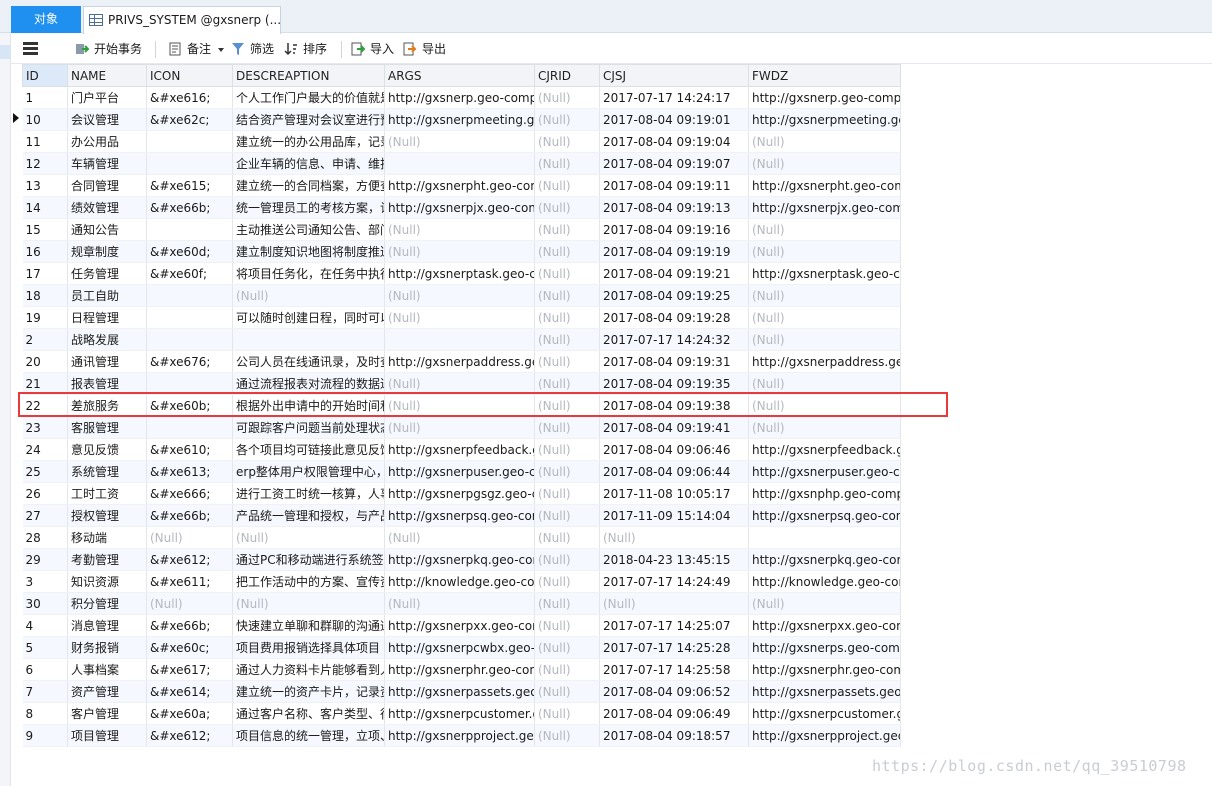 The width and height of the screenshot is (1212, 786). Describe the element at coordinates (189, 361) in the screenshot. I see `cell-icon: &#xe676;` at that location.